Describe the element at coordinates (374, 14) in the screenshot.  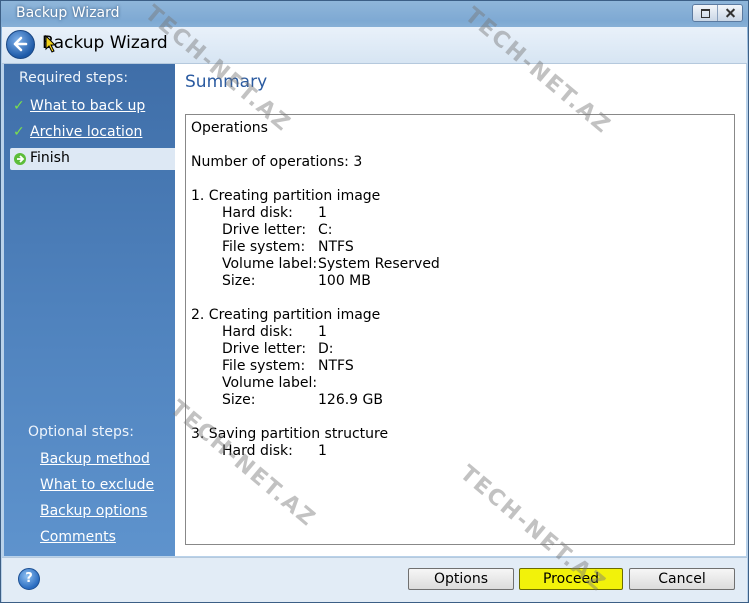
I see `title-bar: Backup Wizard` at that location.